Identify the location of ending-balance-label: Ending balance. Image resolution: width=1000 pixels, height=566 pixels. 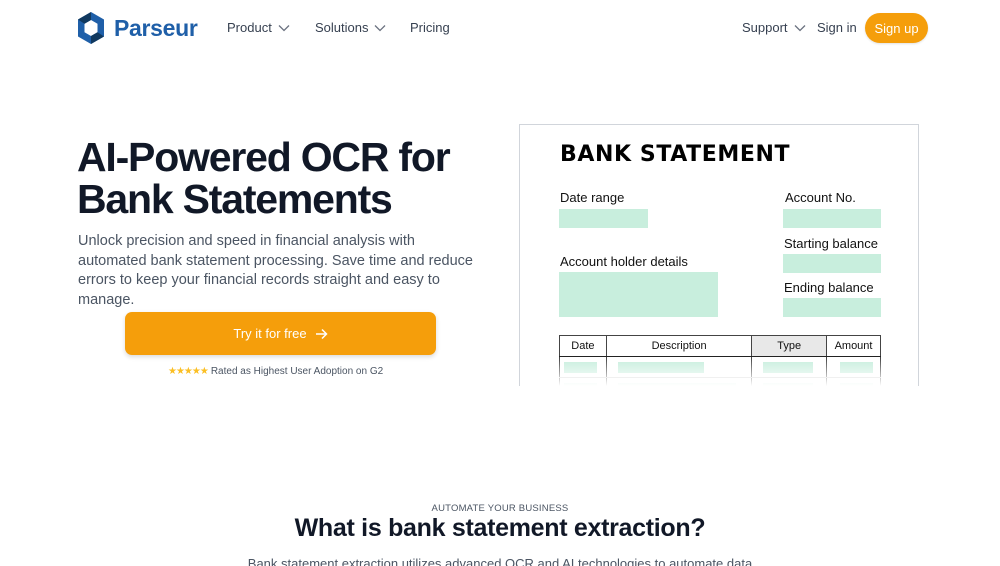
(829, 287).